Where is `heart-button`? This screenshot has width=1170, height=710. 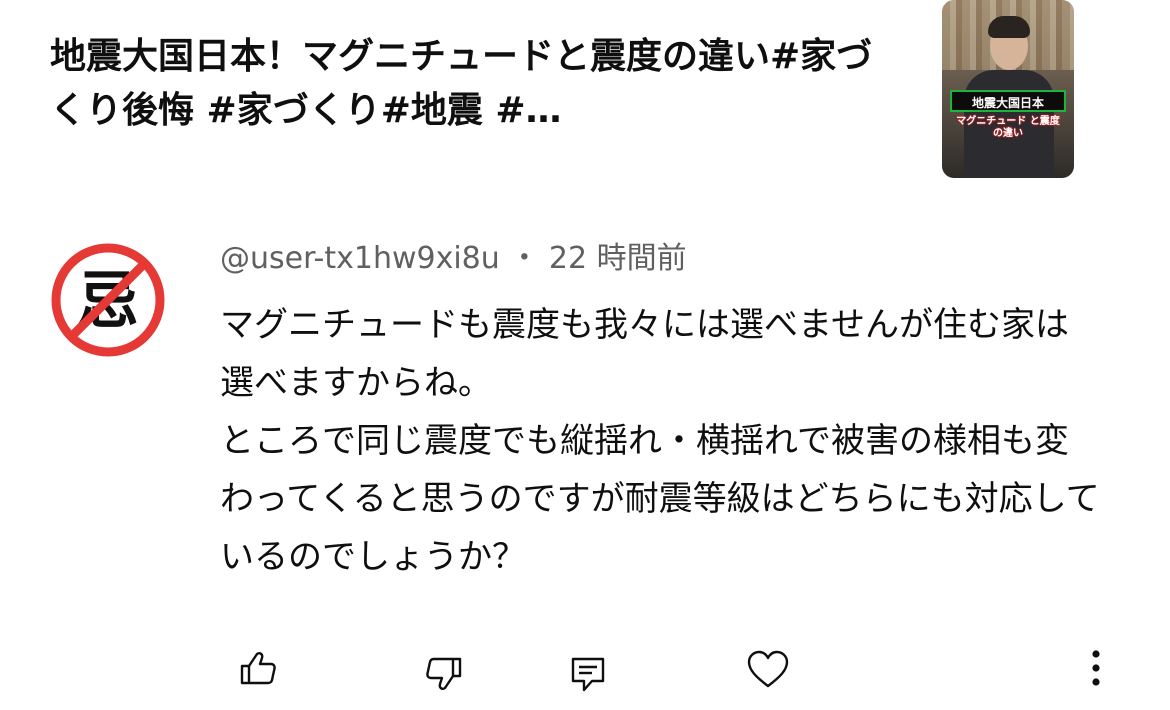 heart-button is located at coordinates (768, 670).